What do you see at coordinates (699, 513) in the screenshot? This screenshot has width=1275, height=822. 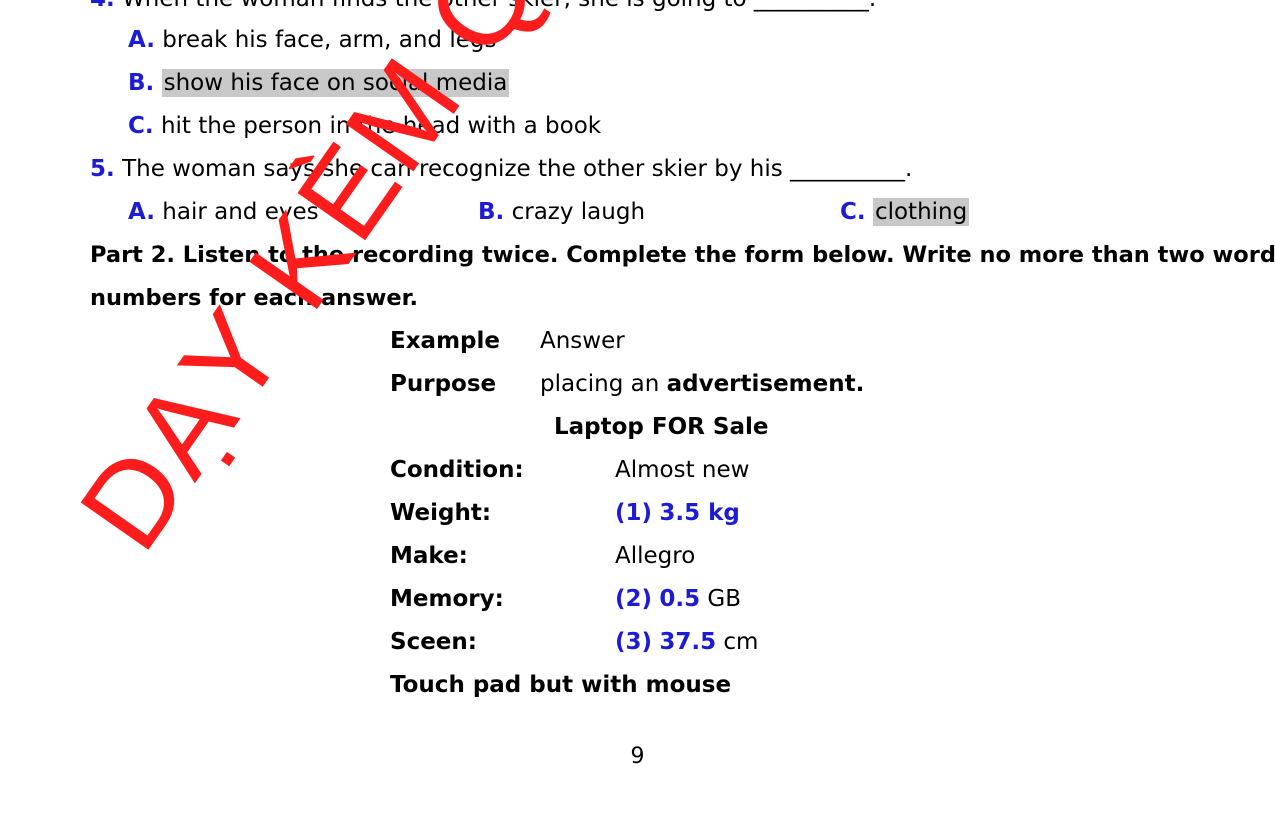 I see `answer-value: 3.5 kg` at bounding box center [699, 513].